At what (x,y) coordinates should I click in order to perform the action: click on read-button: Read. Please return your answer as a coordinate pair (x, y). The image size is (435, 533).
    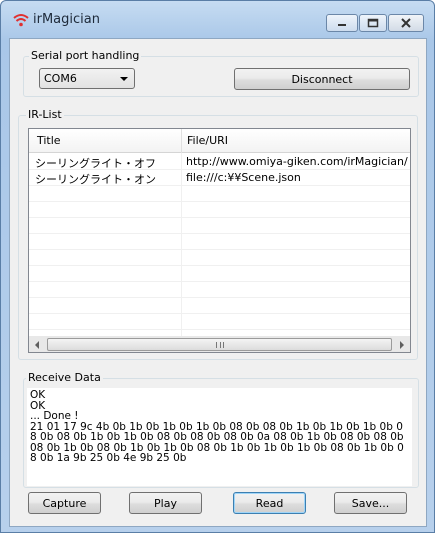
    Looking at the image, I should click on (269, 503).